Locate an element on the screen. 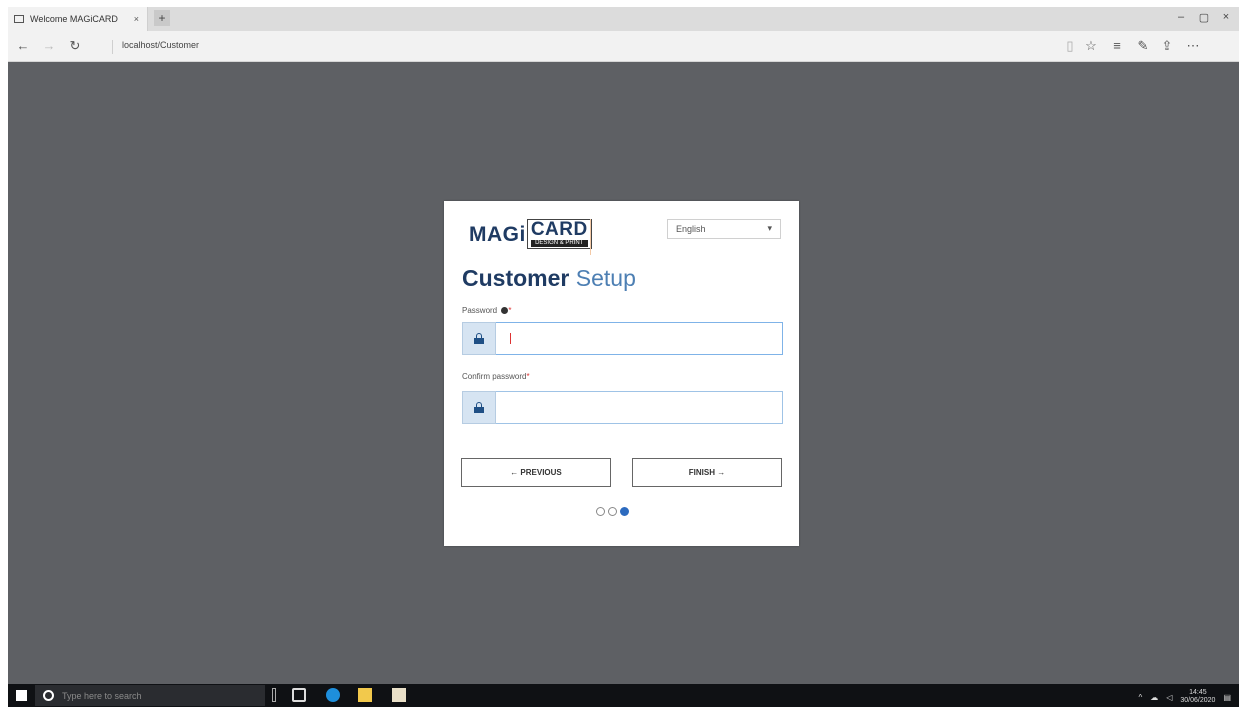  magicard-logo: MAGi CARD DESIGN & PRINT is located at coordinates (530, 234).